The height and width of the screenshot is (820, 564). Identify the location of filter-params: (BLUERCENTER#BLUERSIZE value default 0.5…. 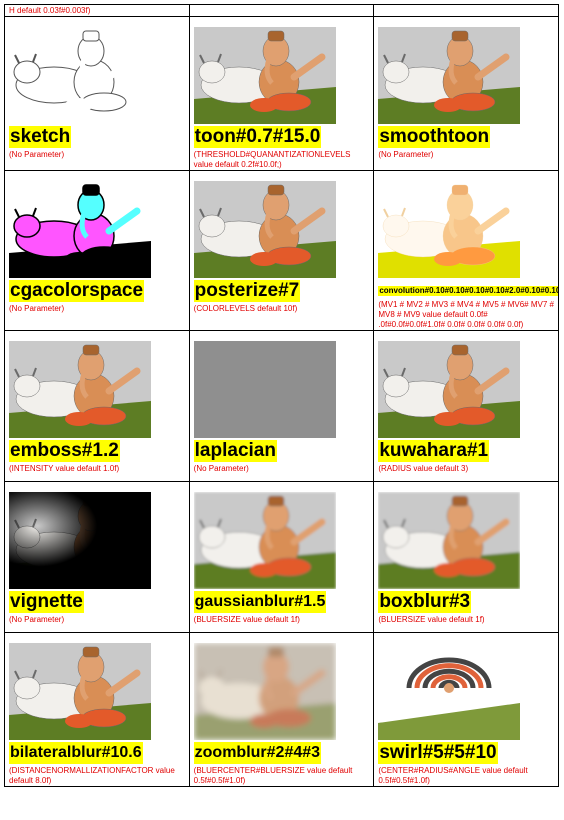
(273, 775).